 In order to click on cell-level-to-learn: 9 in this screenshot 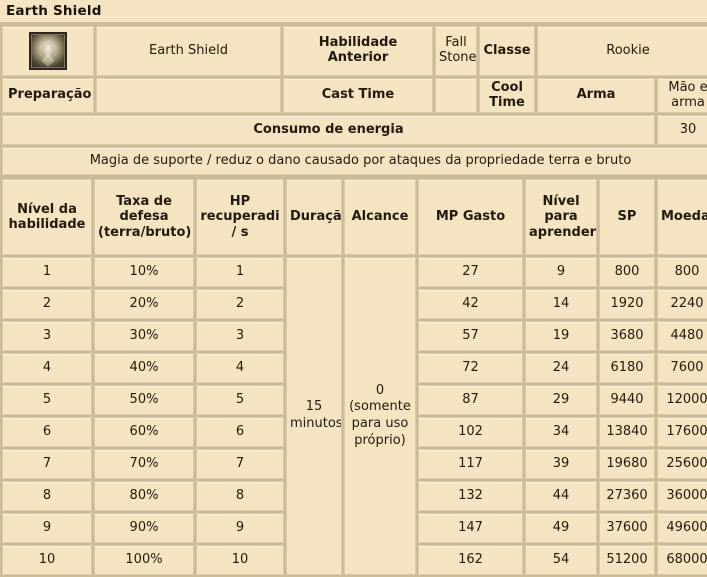, I will do `click(561, 272)`.